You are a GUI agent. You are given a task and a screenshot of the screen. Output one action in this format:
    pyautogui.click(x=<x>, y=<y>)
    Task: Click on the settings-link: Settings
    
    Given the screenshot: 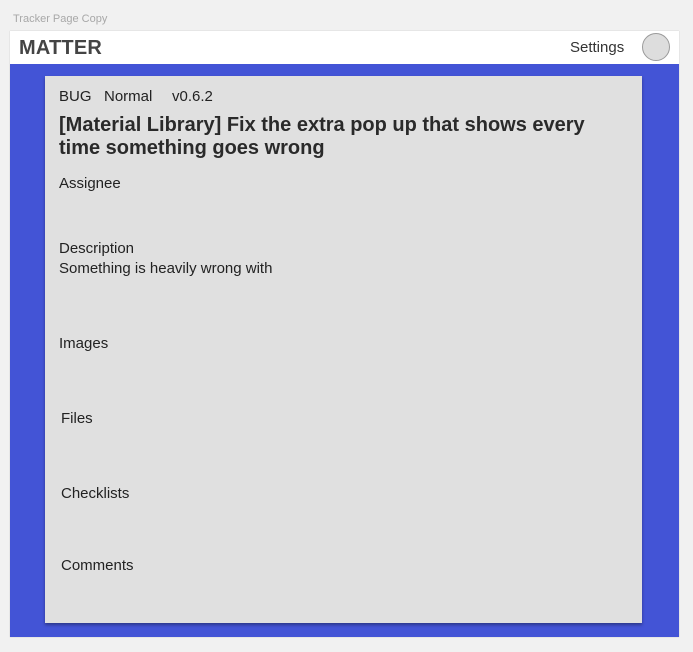 What is the action you would take?
    pyautogui.click(x=597, y=47)
    